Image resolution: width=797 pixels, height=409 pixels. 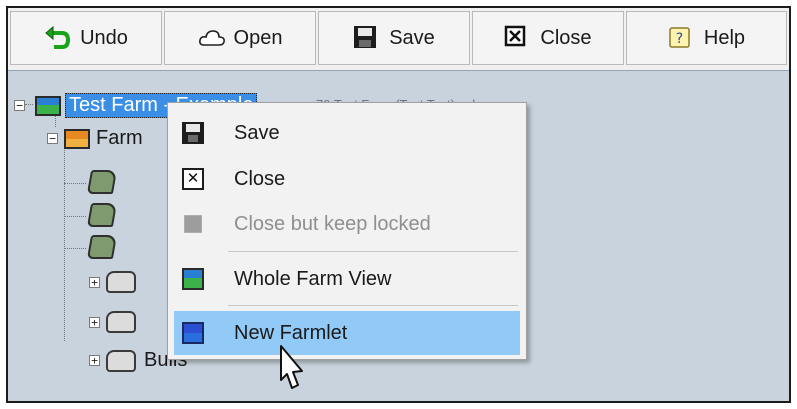 I want to click on open-label: Open, so click(x=258, y=37).